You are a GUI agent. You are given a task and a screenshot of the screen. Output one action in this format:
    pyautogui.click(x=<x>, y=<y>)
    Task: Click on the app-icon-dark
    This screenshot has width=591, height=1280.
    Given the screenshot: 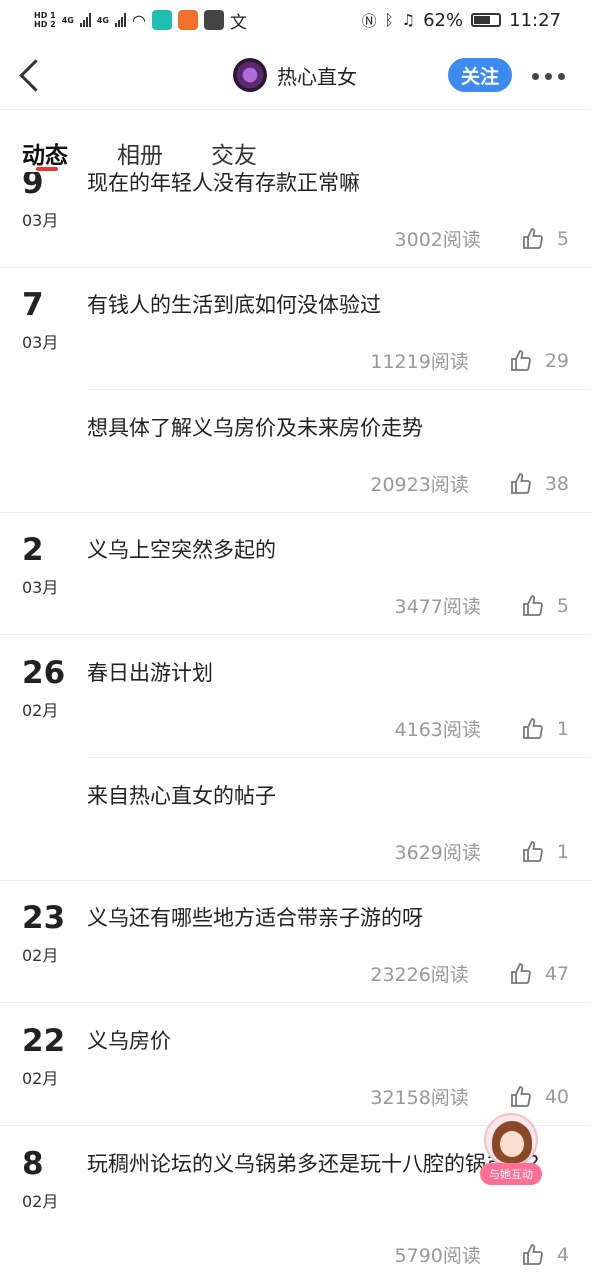 What is the action you would take?
    pyautogui.click(x=213, y=20)
    